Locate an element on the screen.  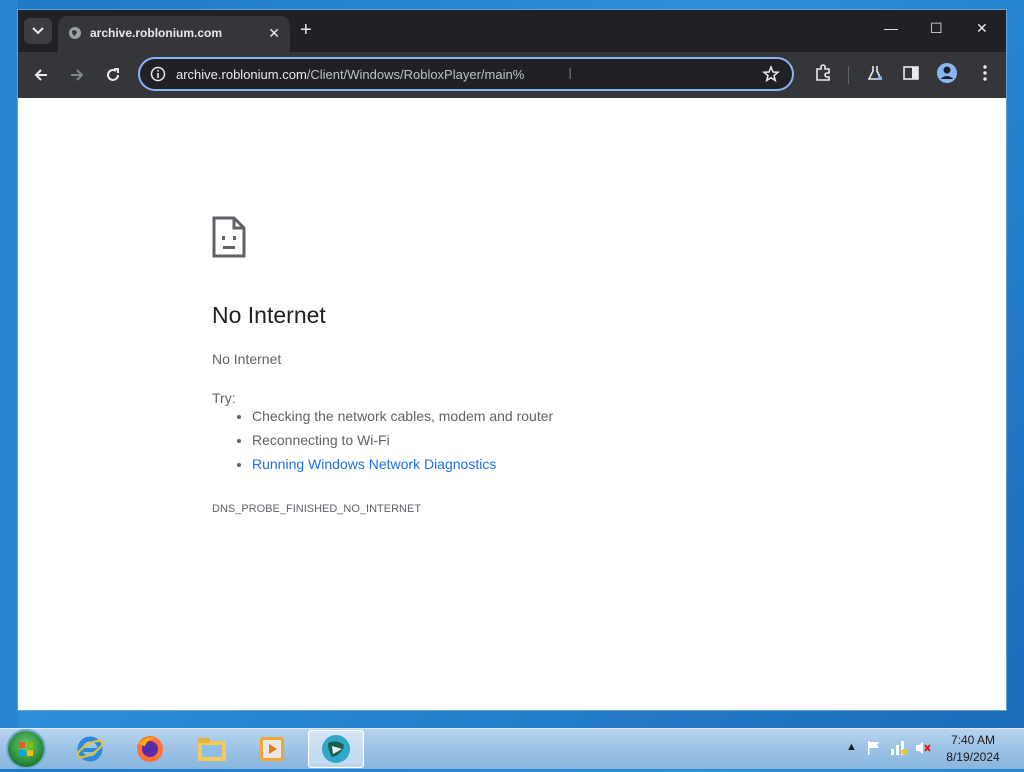
suggestion-item: Running Windows Network Diagnostics is located at coordinates (402, 464).